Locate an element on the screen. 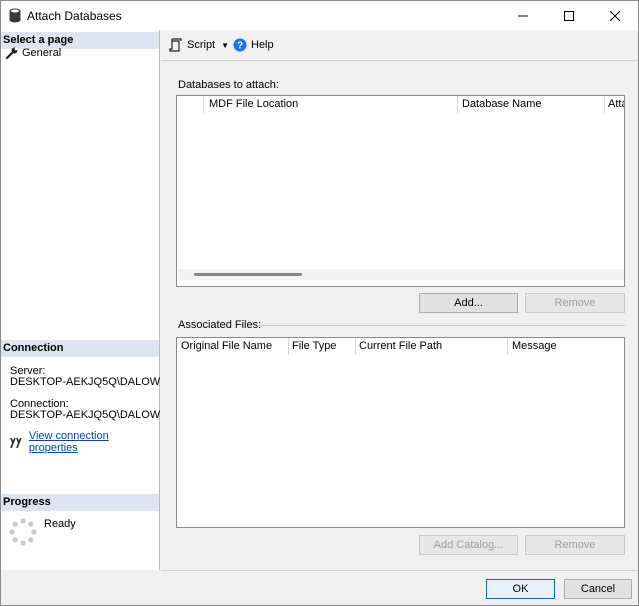 The height and width of the screenshot is (606, 639). toolbar-divider is located at coordinates (399, 60).